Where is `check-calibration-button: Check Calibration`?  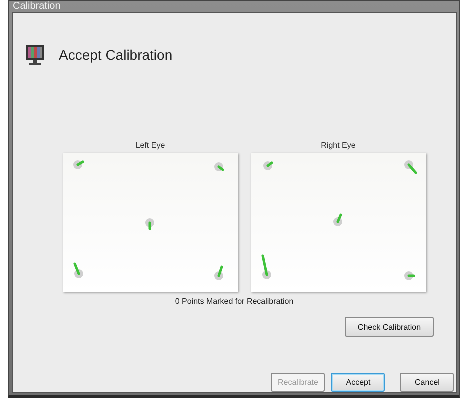 check-calibration-button: Check Calibration is located at coordinates (389, 327).